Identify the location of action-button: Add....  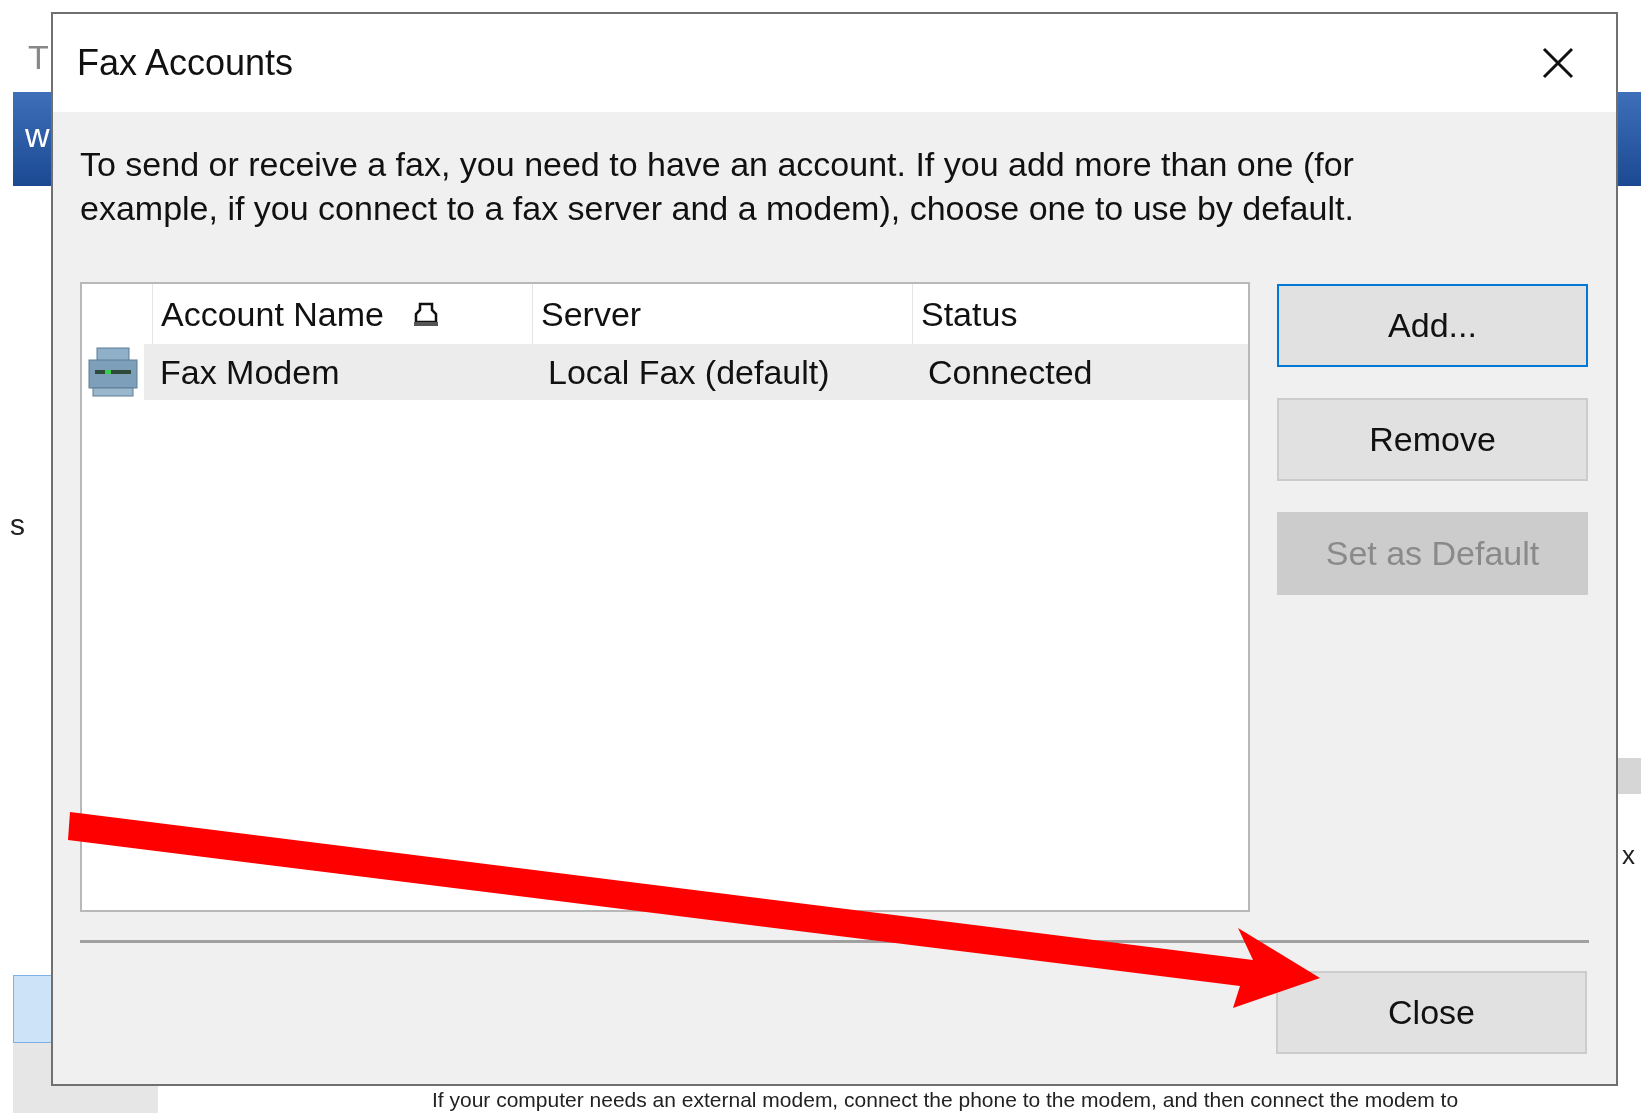
(1432, 325).